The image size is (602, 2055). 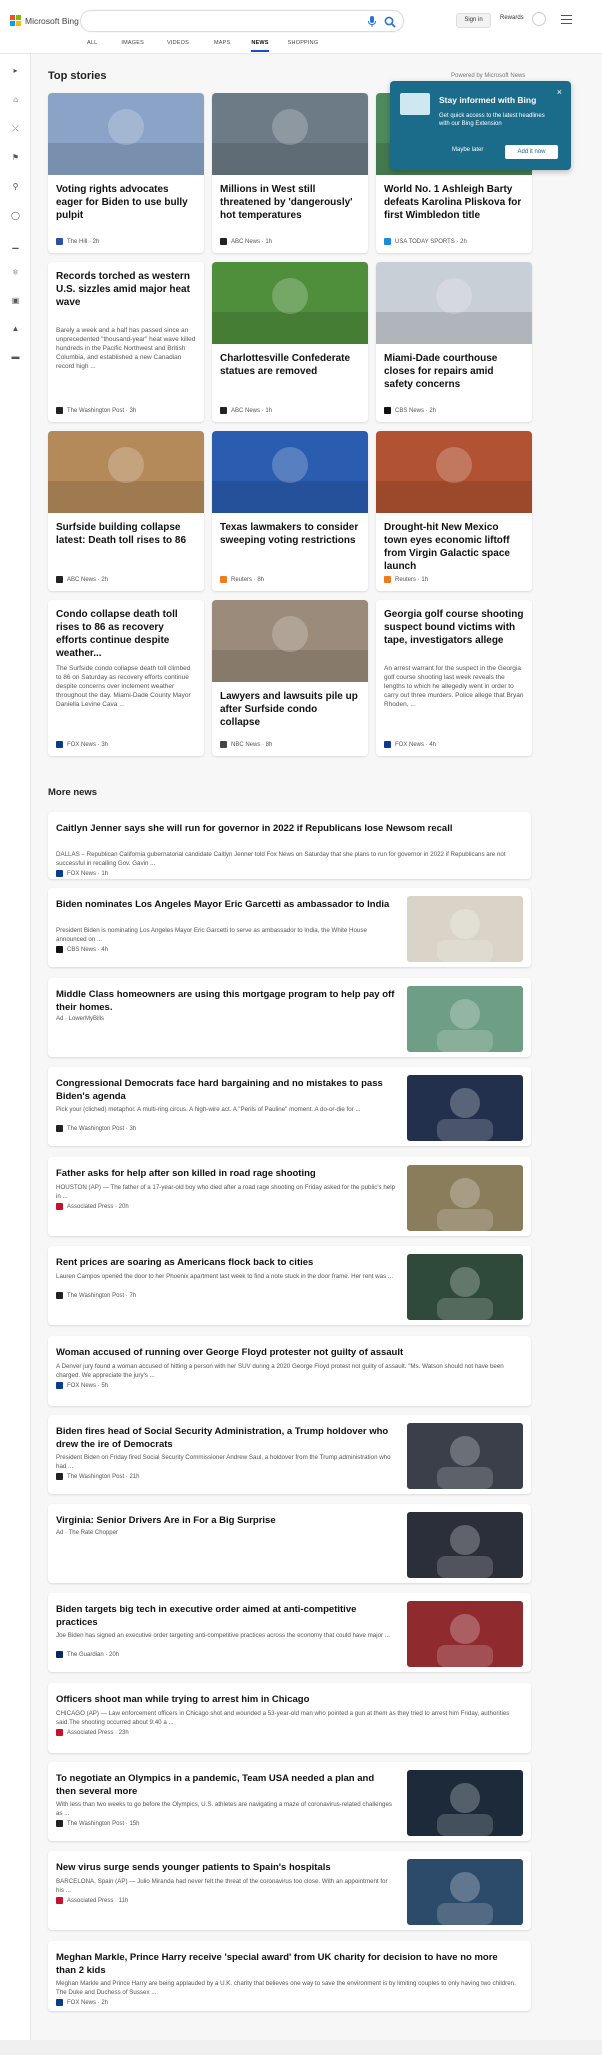 What do you see at coordinates (410, 744) in the screenshot?
I see `story-source: FOX News · 4h` at bounding box center [410, 744].